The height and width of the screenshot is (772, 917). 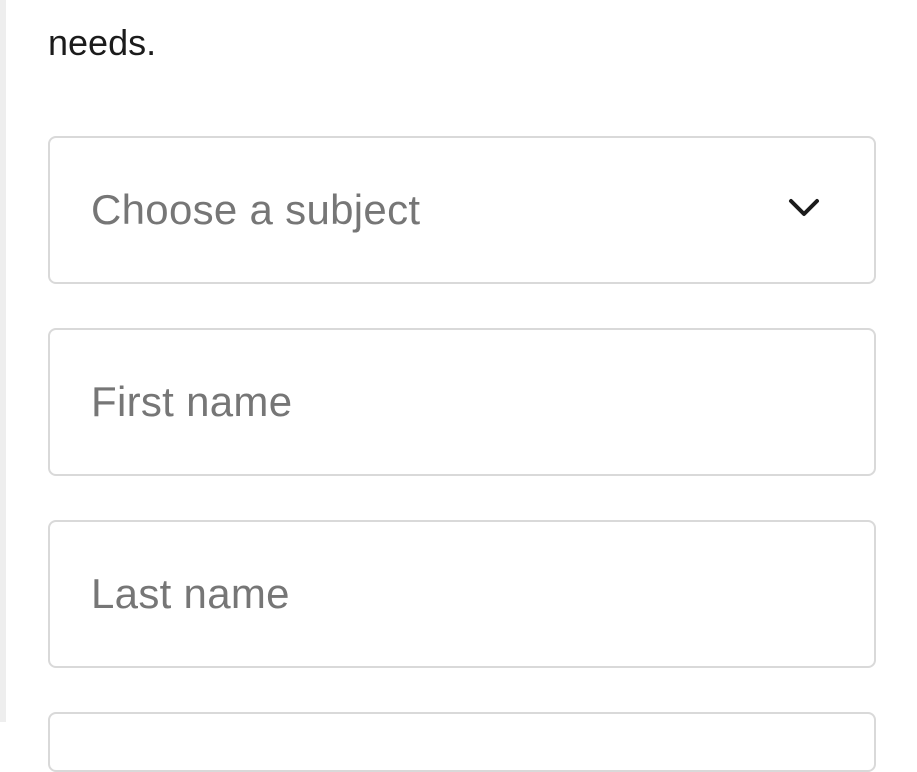 What do you see at coordinates (458, 30) in the screenshot?
I see `intro-paragraph: needs.` at bounding box center [458, 30].